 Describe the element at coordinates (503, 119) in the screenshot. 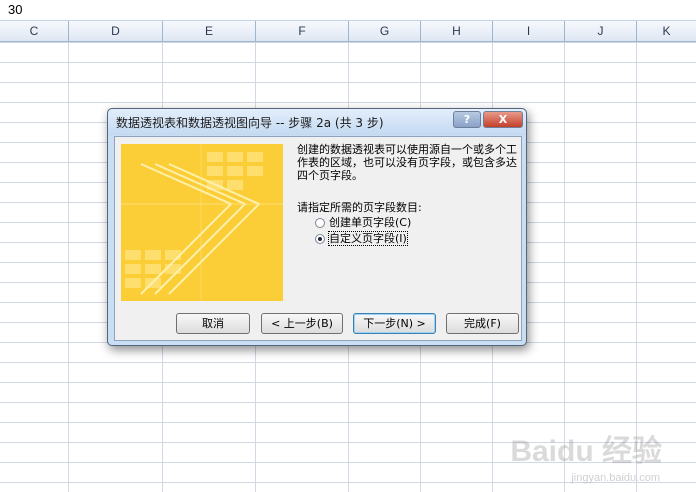

I see `close-button: X` at that location.